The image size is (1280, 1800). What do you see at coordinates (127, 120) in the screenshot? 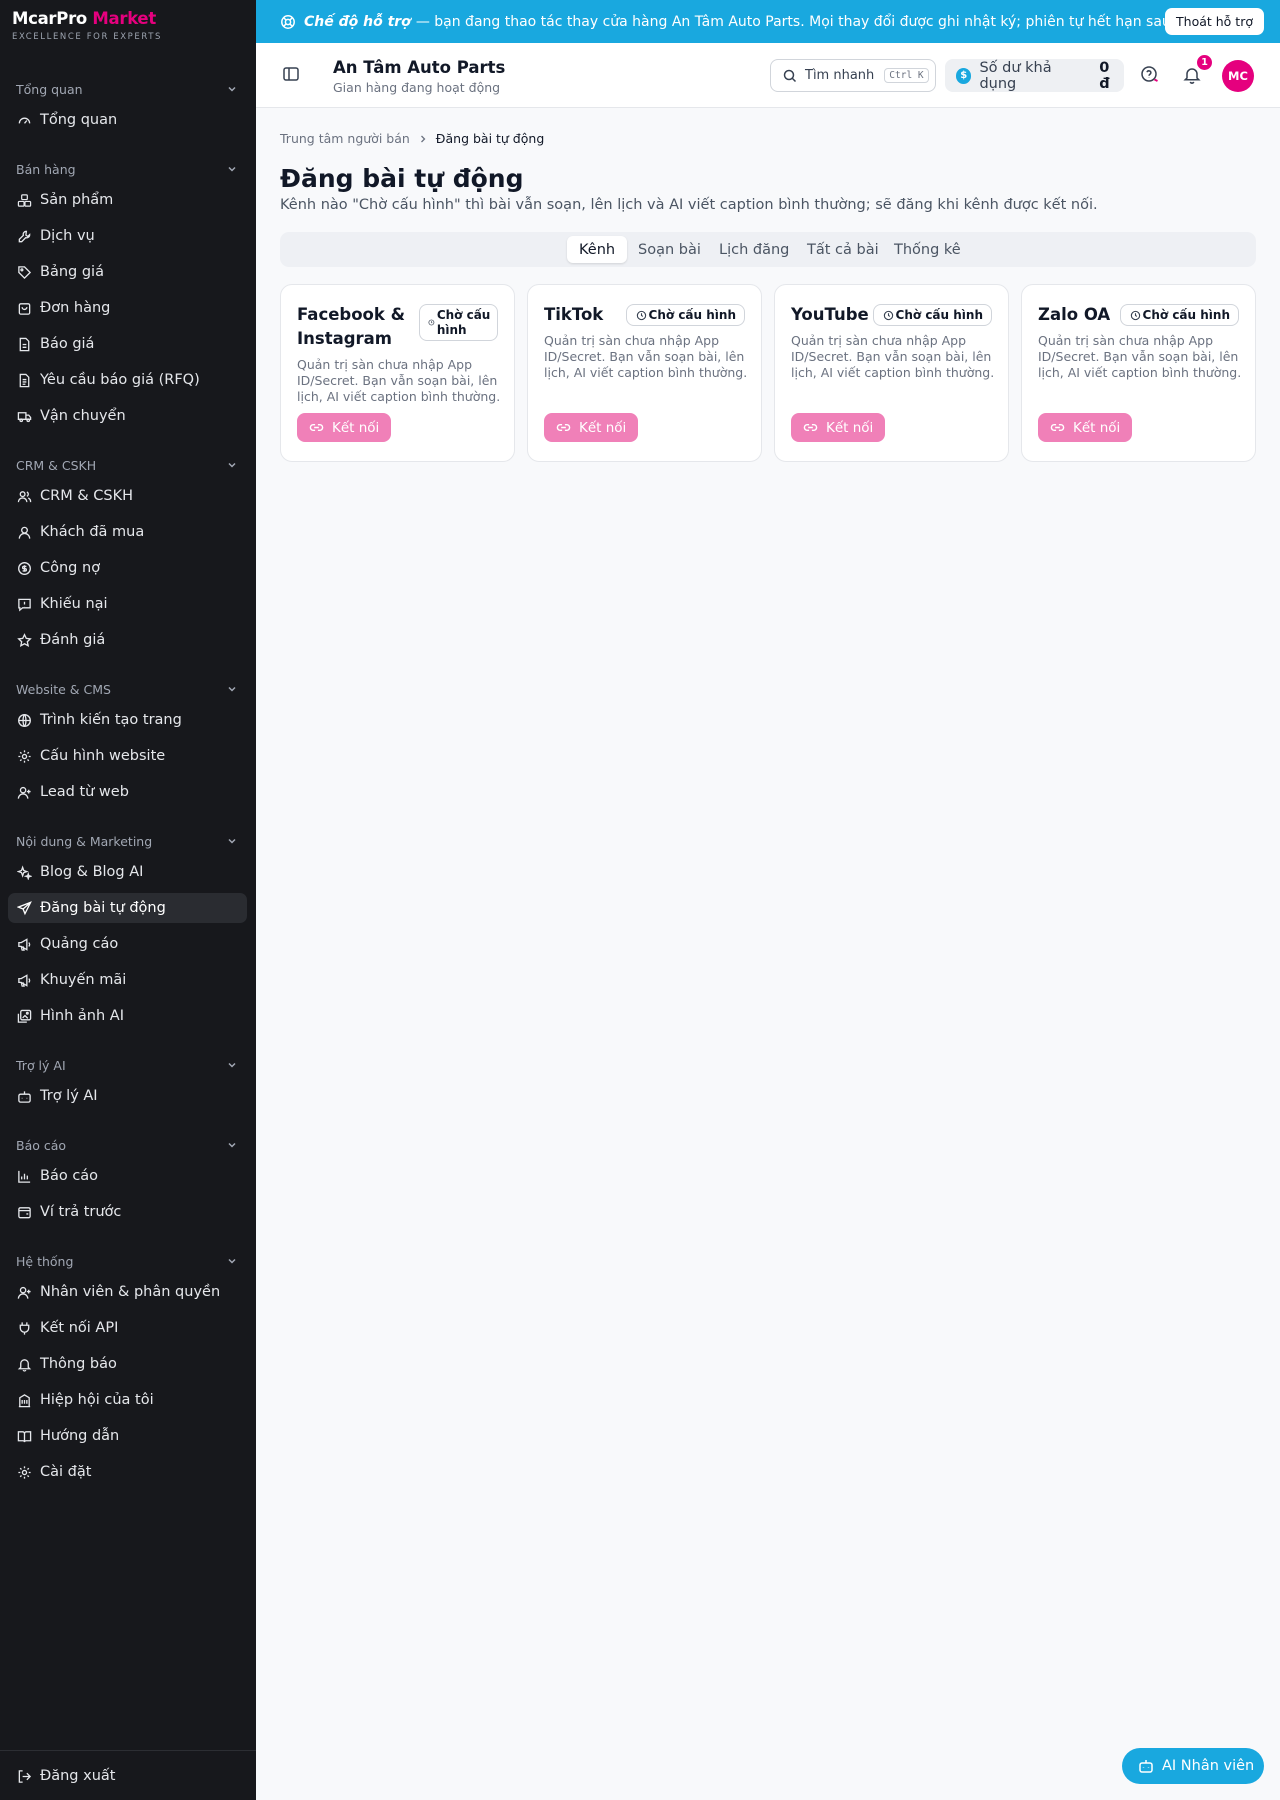
I see `sidebar-item-overview: Tổng quan` at bounding box center [127, 120].